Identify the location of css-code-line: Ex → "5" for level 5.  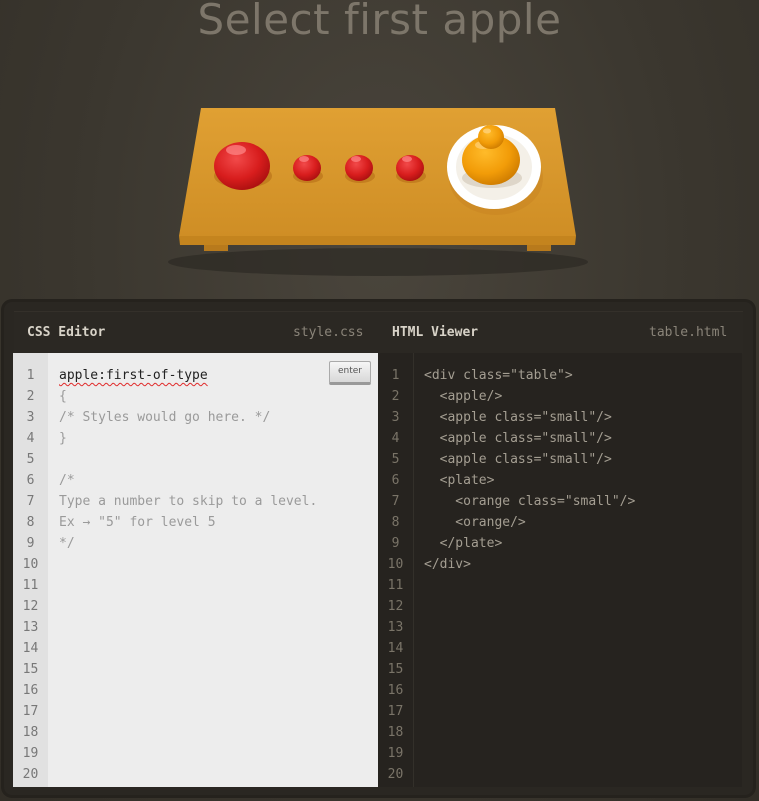
(137, 522).